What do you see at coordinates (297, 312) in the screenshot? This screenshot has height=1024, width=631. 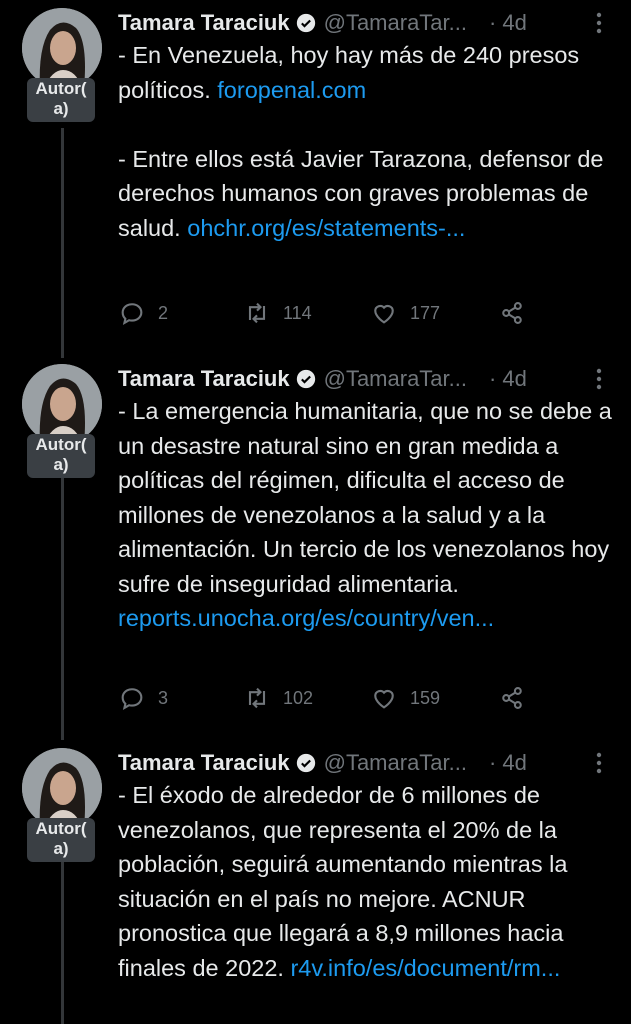 I see `retweet-count: 114` at bounding box center [297, 312].